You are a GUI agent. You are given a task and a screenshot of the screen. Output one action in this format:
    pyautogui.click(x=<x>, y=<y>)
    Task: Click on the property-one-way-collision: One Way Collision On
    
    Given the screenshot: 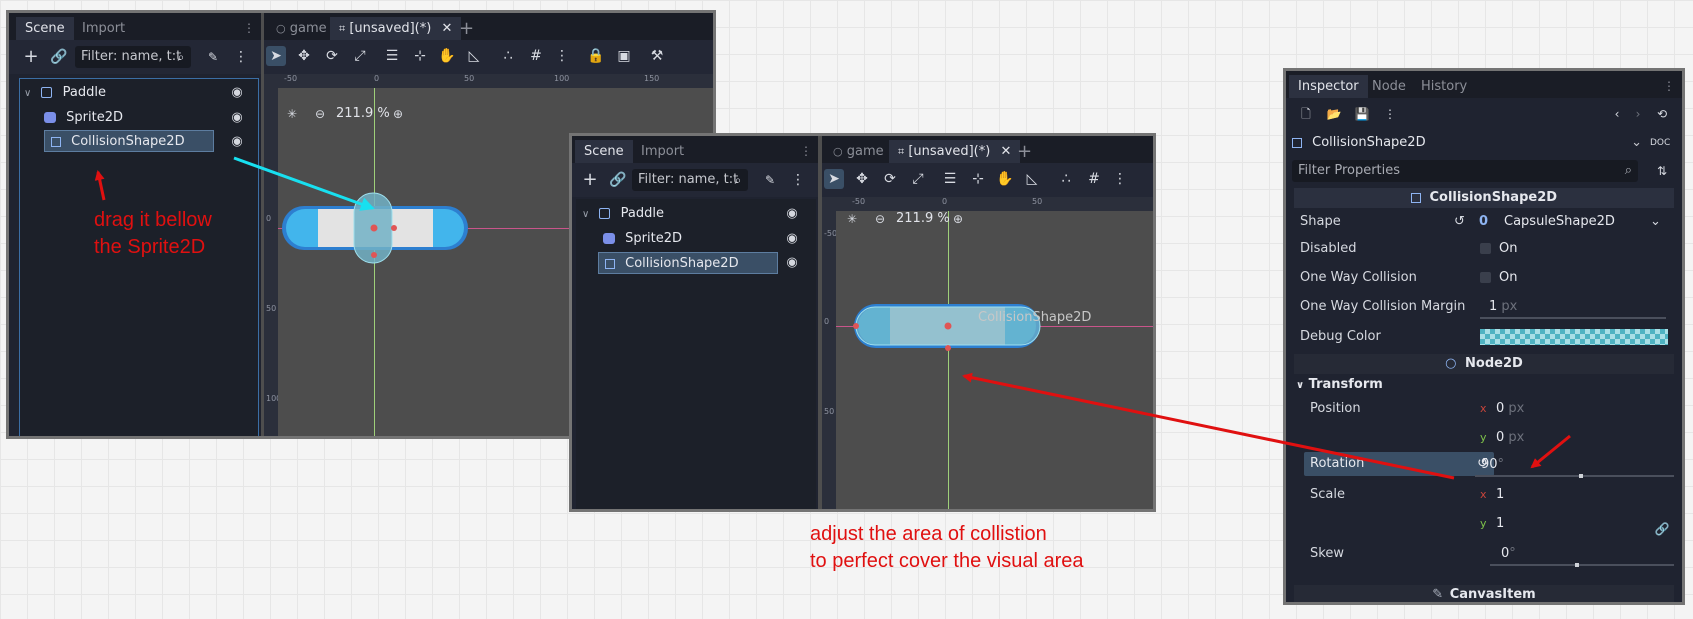 What is the action you would take?
    pyautogui.click(x=1484, y=277)
    